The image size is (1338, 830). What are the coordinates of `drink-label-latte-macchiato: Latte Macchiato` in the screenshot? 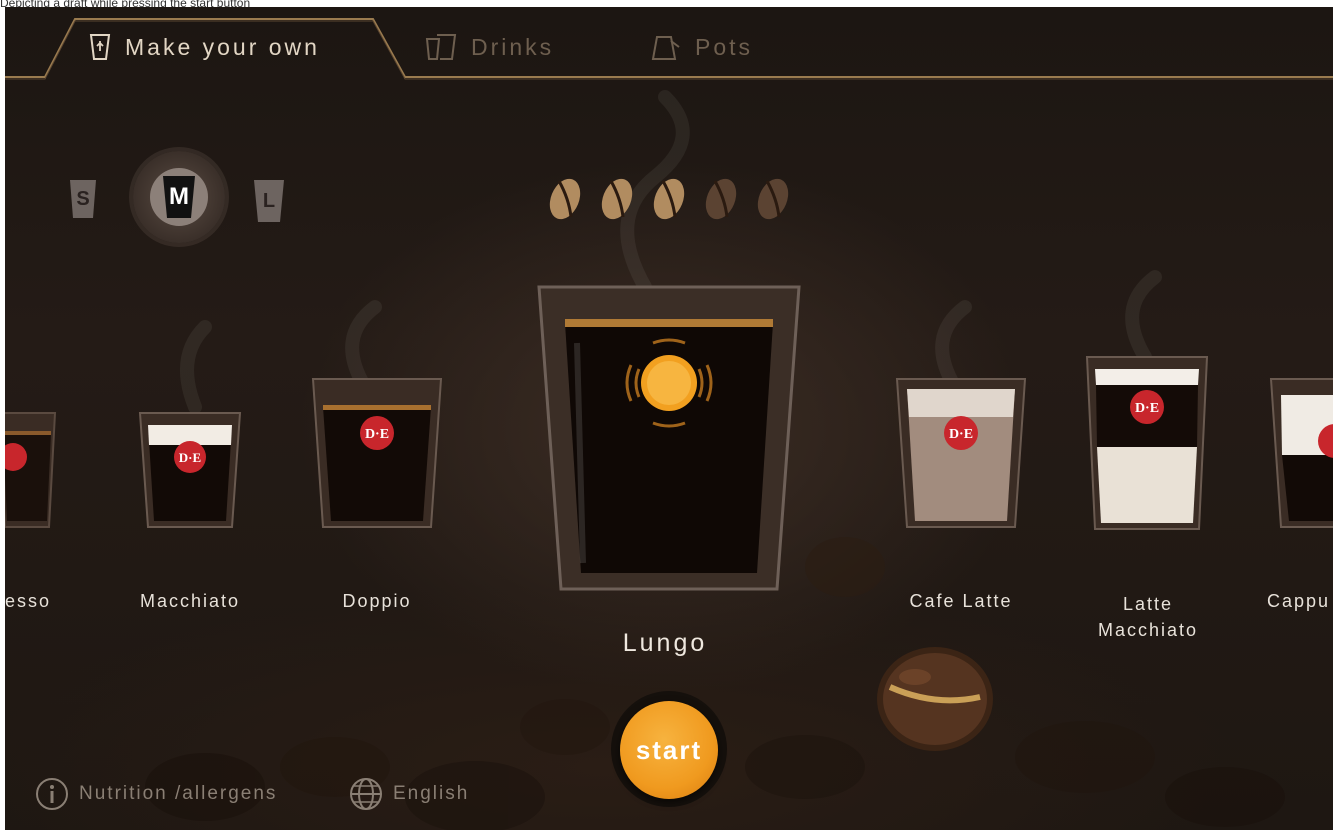 It's located at (1148, 617).